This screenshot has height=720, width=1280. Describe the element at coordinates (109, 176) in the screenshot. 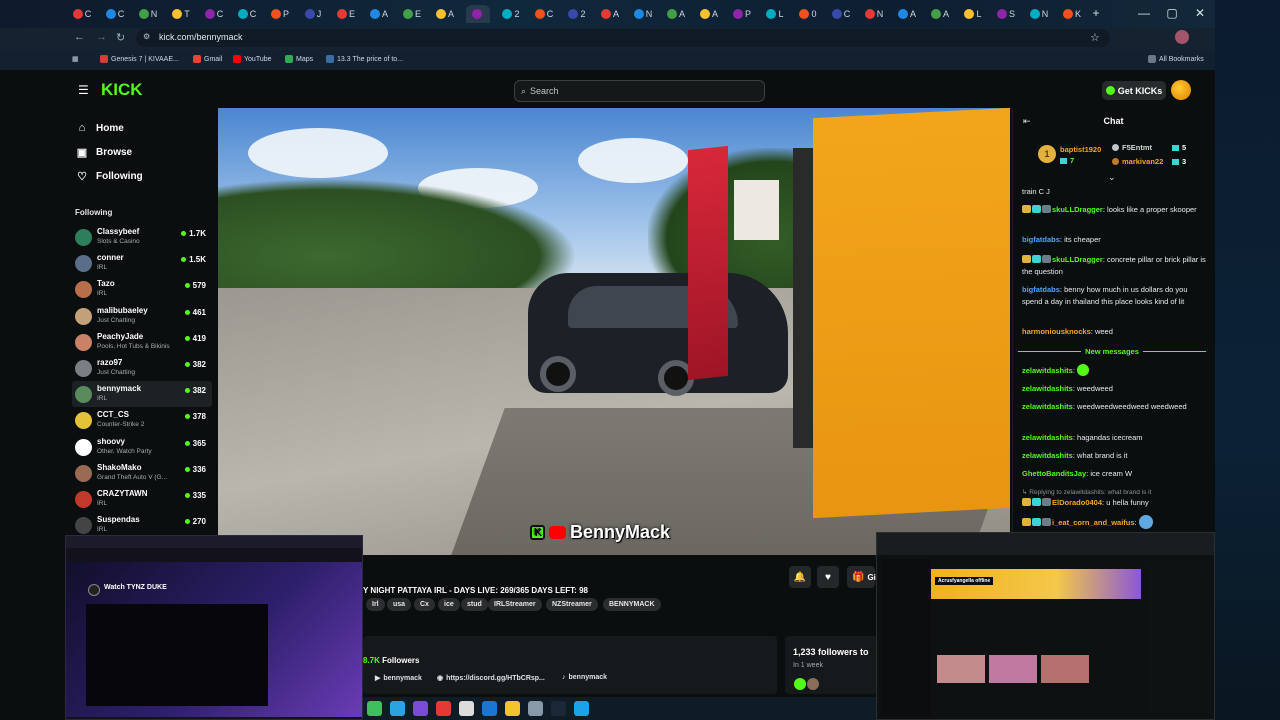

I see `nav-following: ♡ Following` at that location.